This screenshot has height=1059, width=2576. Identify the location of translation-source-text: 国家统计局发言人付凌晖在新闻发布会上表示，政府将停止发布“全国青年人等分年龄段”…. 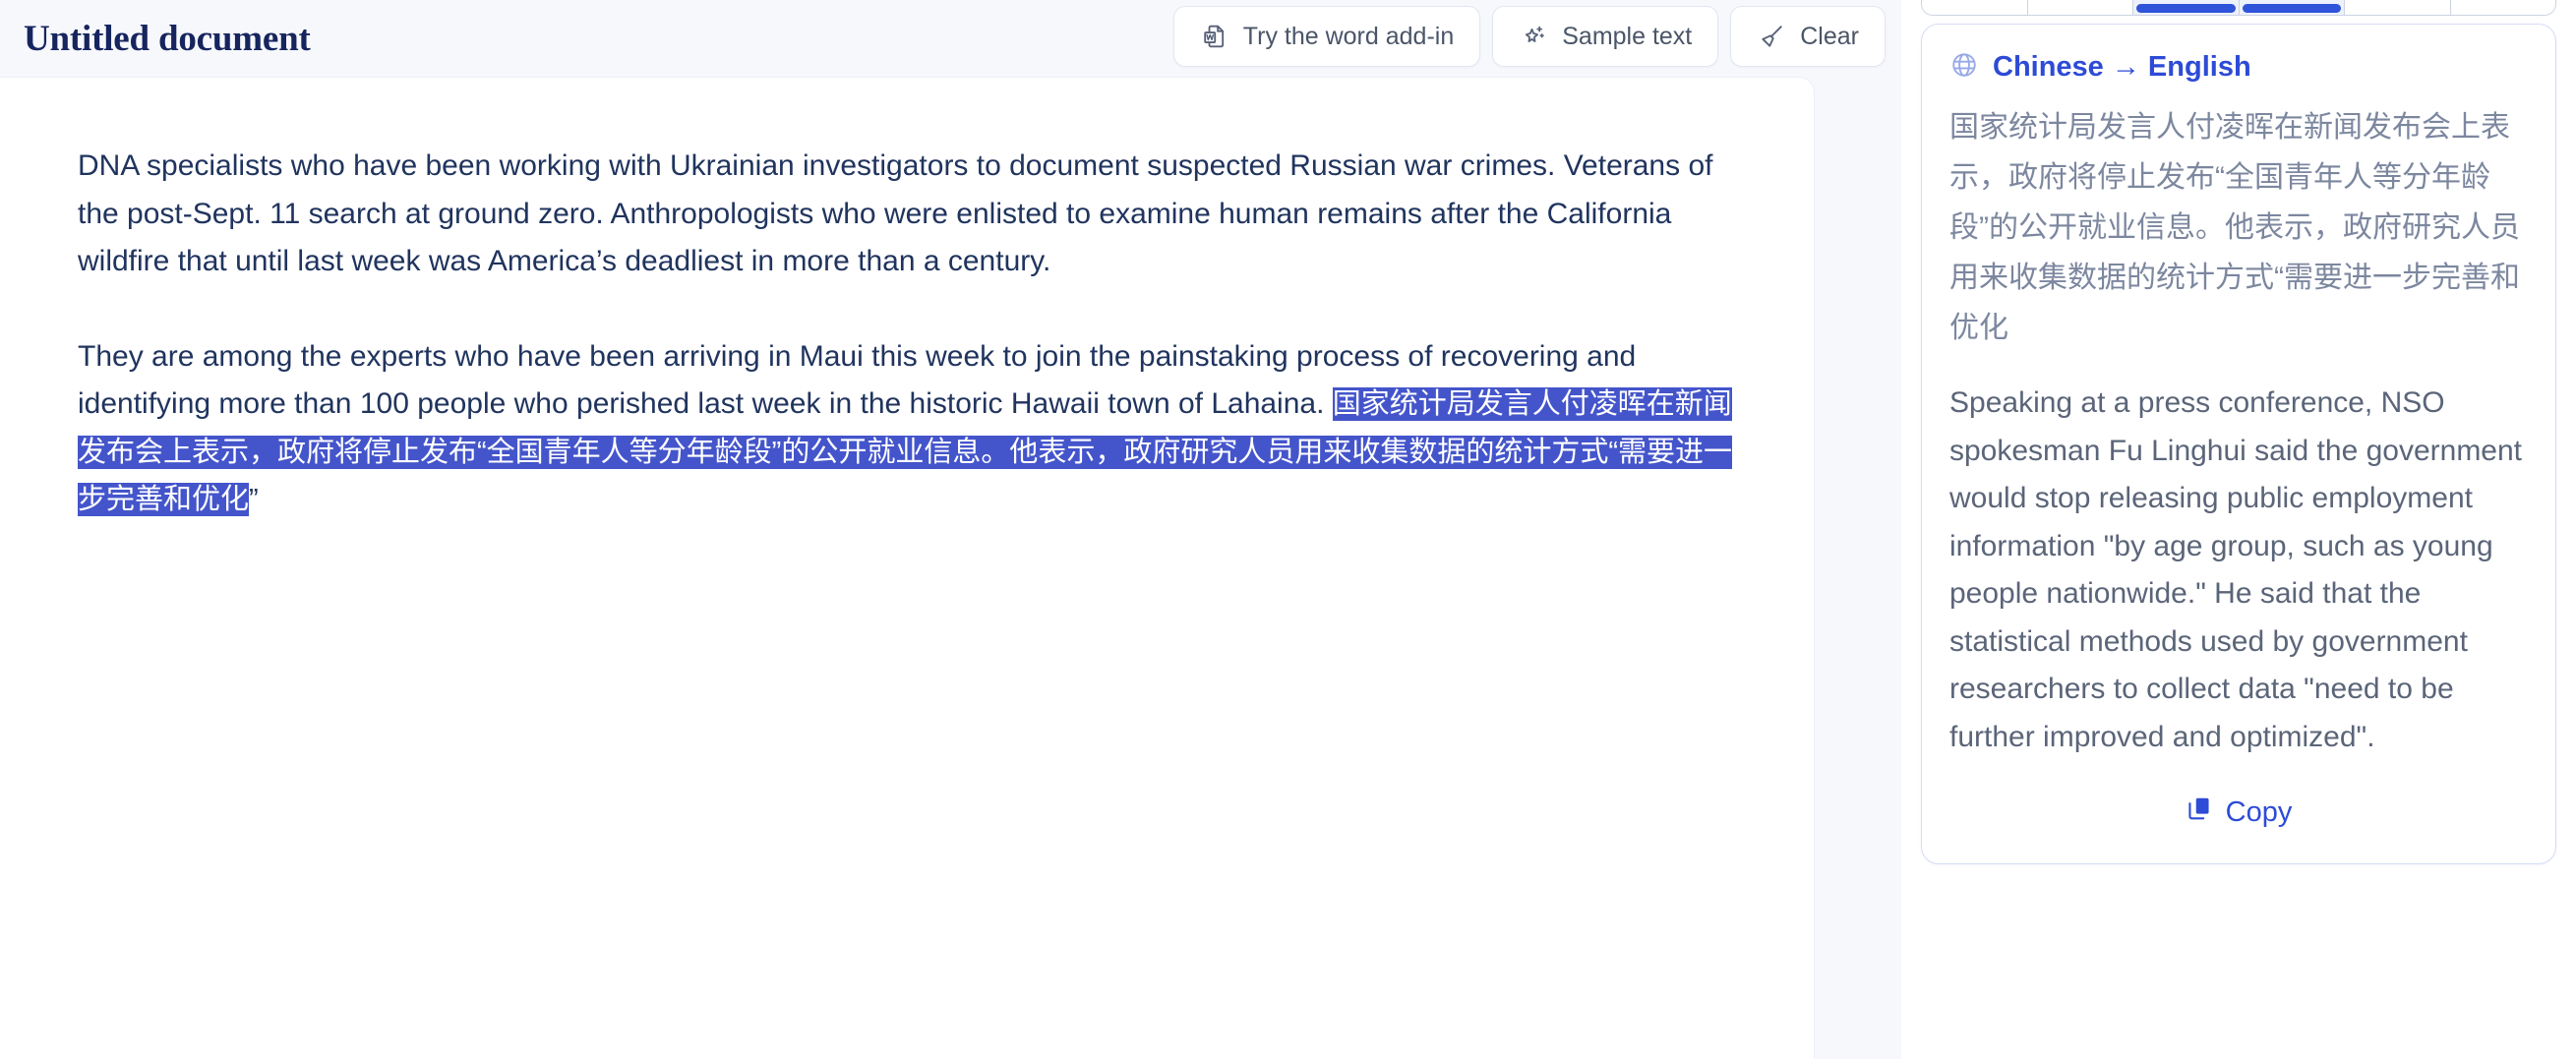
(2234, 228).